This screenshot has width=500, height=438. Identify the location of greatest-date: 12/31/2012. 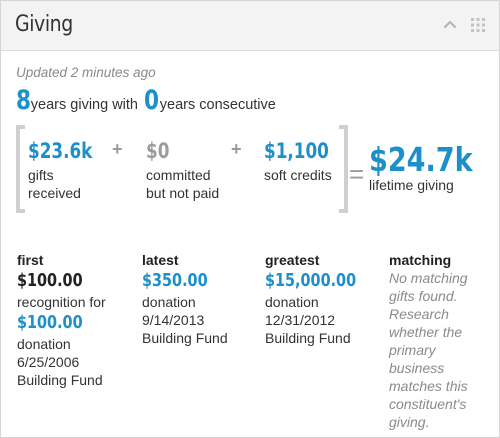
(300, 320).